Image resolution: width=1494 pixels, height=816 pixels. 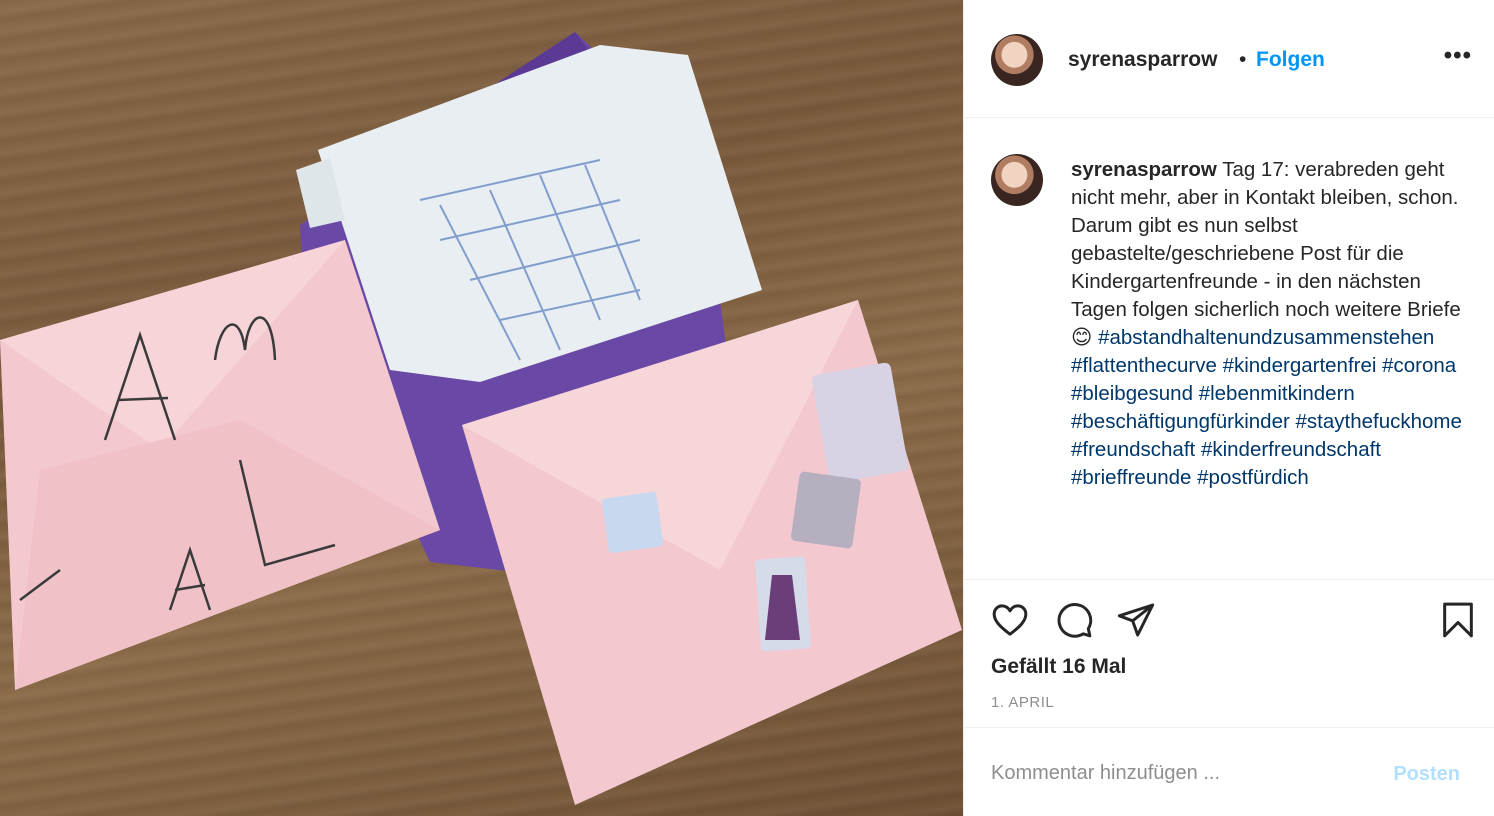 I want to click on hashtag: #abstandhaltenundzusammenstehen, so click(x=1266, y=337).